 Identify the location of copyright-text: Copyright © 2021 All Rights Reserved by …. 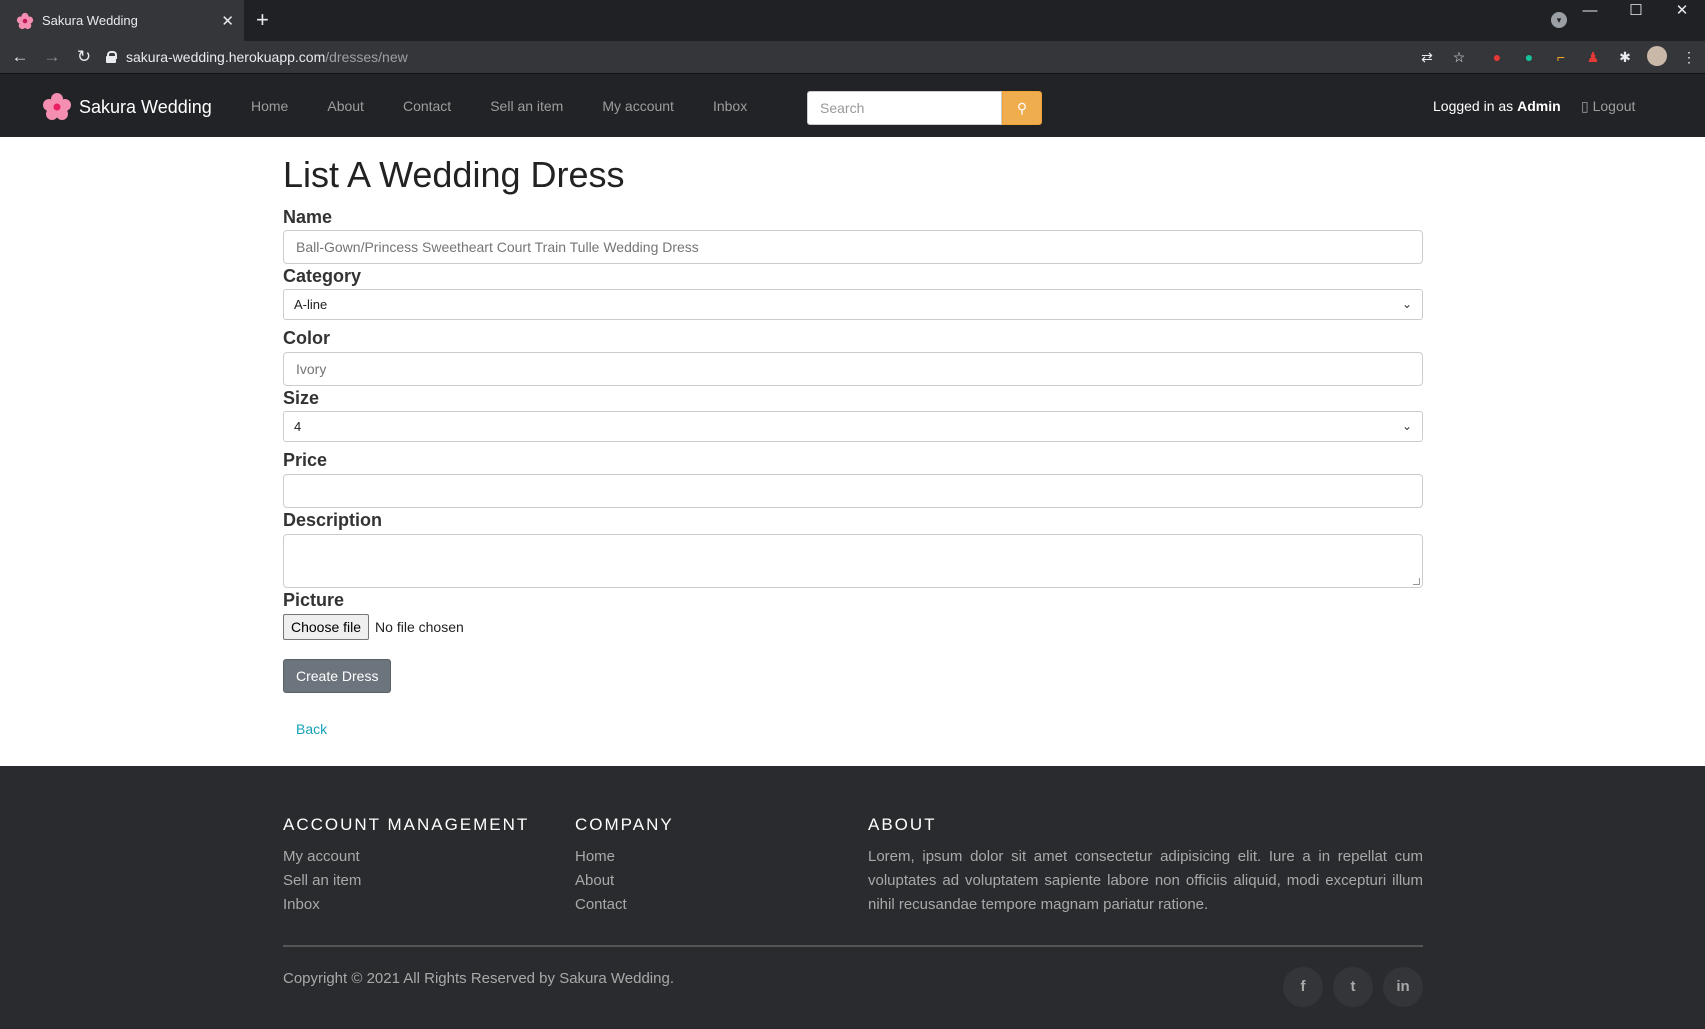
(478, 978).